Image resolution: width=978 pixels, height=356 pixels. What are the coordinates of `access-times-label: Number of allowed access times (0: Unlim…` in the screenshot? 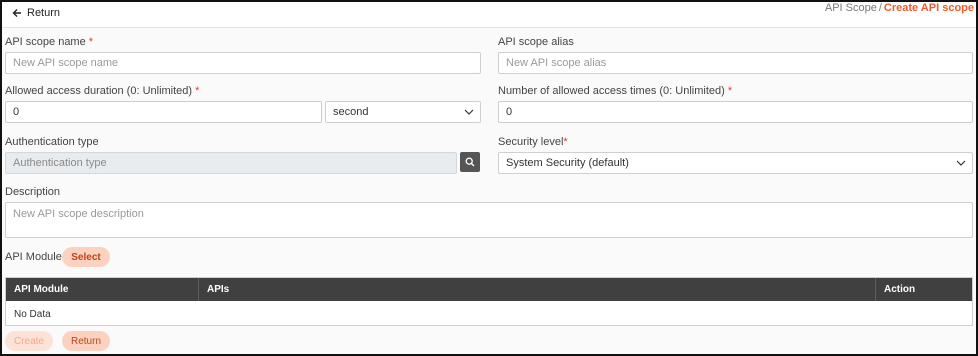 It's located at (615, 91).